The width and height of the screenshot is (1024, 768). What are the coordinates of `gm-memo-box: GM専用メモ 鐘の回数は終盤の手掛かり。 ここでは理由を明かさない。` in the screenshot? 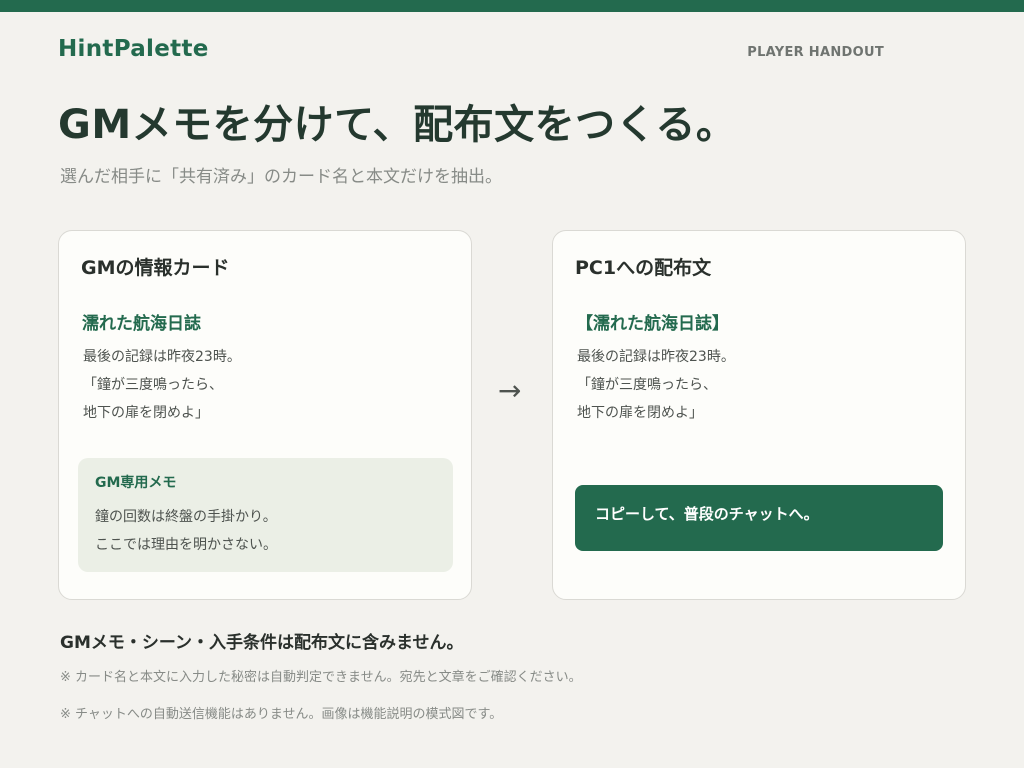 It's located at (265, 515).